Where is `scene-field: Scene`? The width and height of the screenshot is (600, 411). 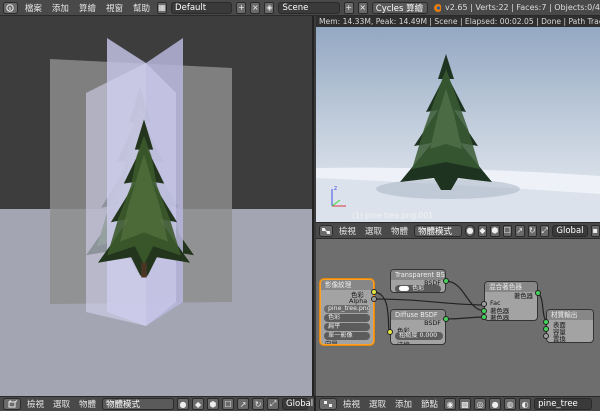
scene-field: Scene is located at coordinates (309, 7).